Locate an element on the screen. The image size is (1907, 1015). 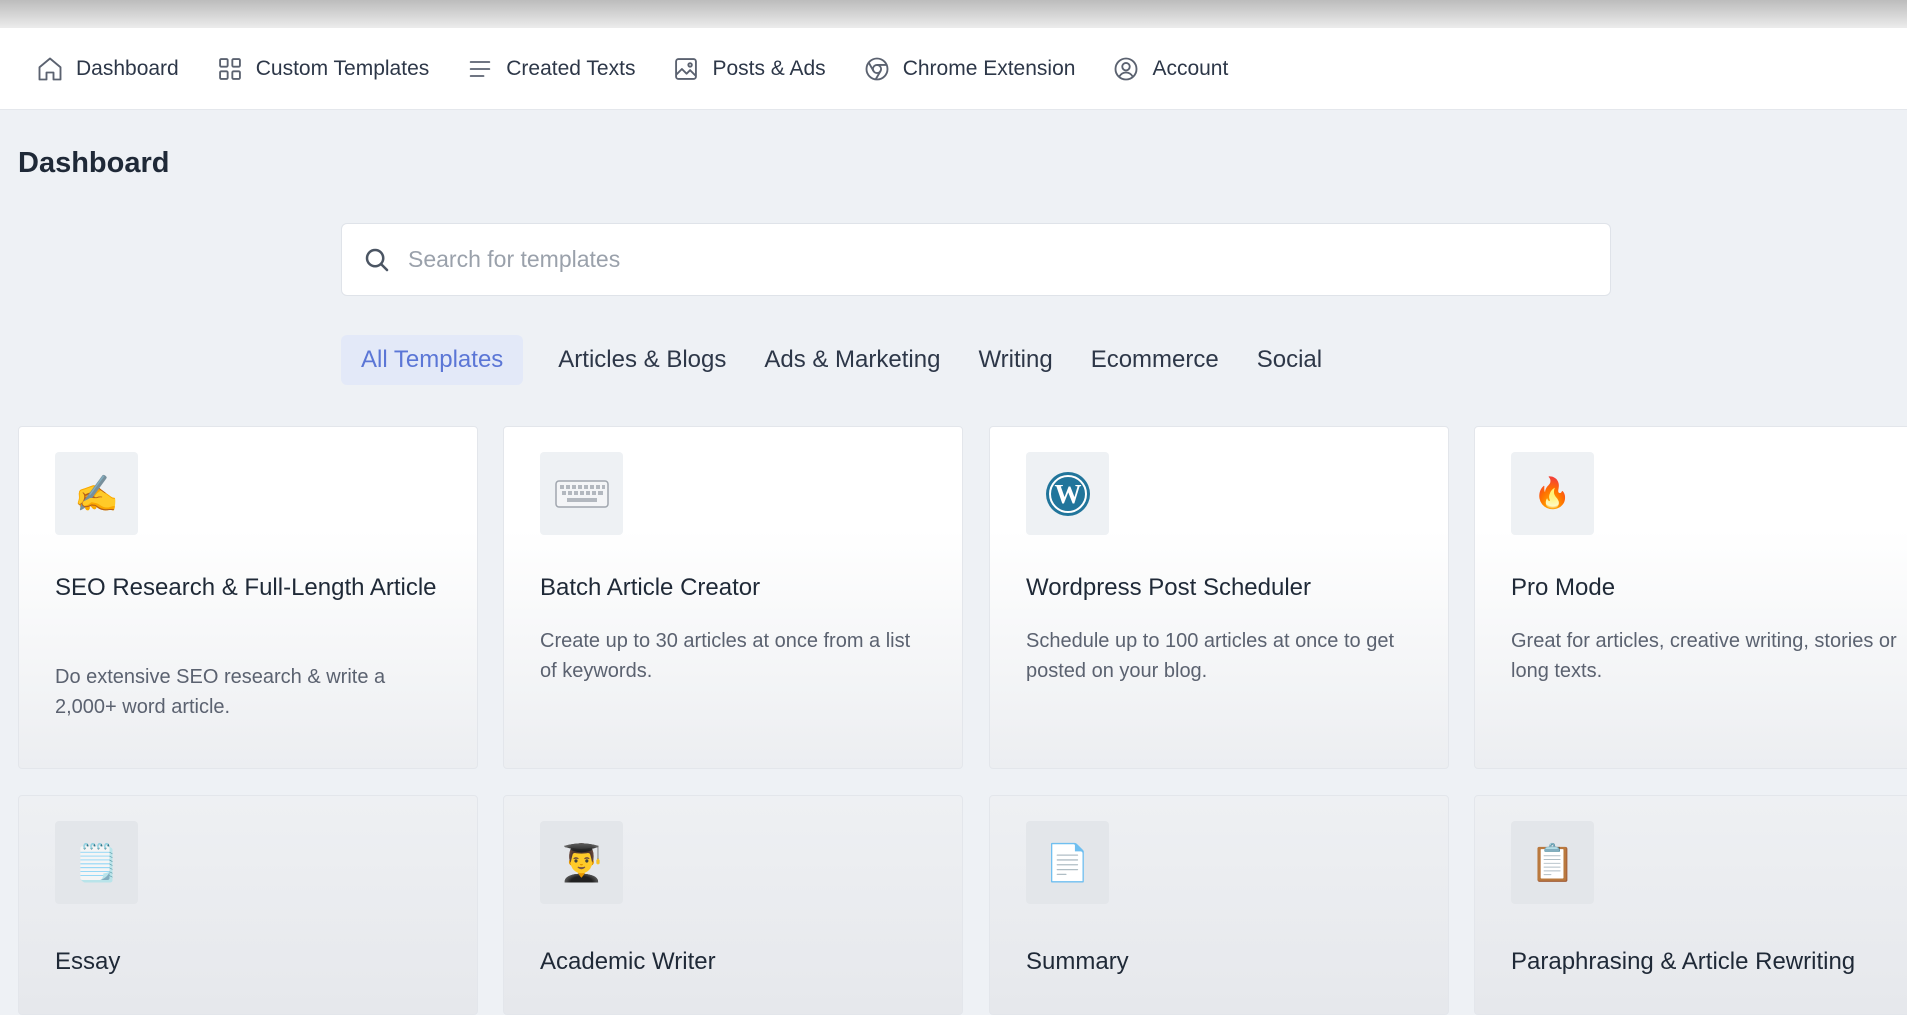
card-title: Wordpress Post Scheduler is located at coordinates (1169, 587).